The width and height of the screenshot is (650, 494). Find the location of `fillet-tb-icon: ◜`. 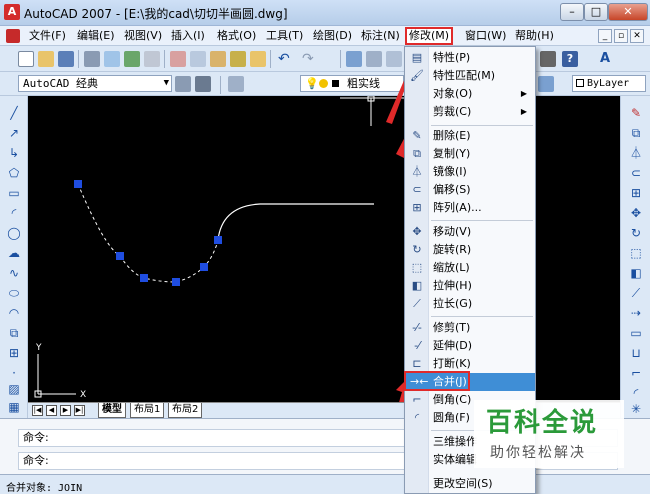

fillet-tb-icon: ◜ is located at coordinates (636, 393).